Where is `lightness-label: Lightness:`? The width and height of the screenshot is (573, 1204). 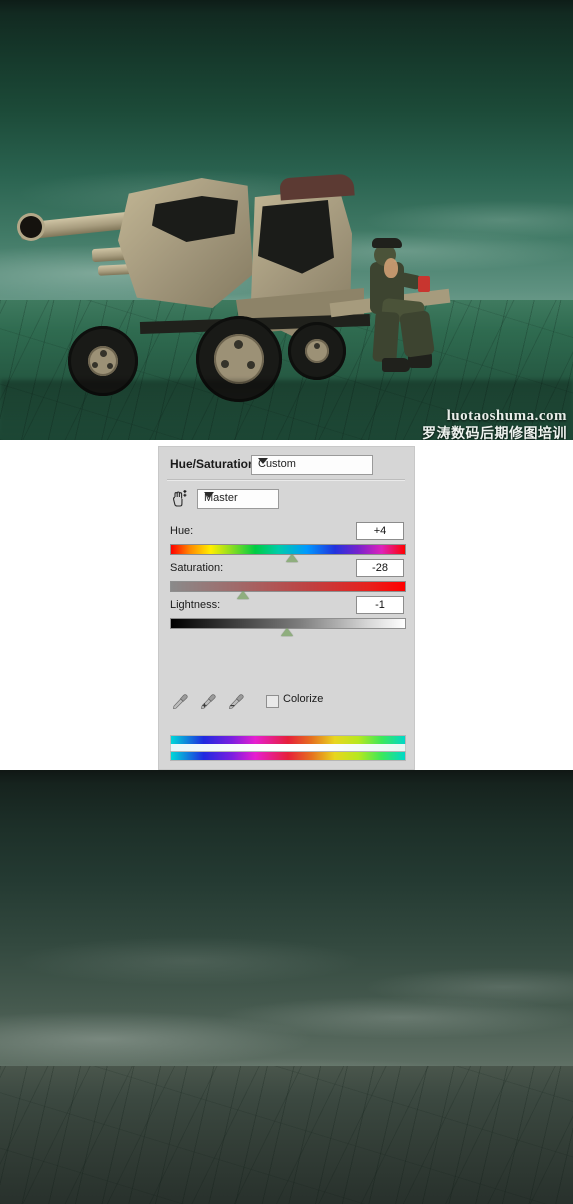 lightness-label: Lightness: is located at coordinates (195, 605).